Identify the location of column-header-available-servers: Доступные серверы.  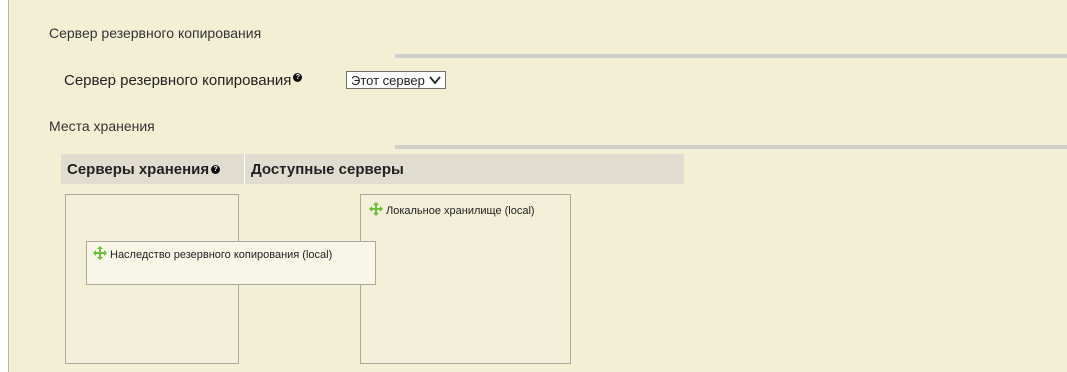
(327, 169).